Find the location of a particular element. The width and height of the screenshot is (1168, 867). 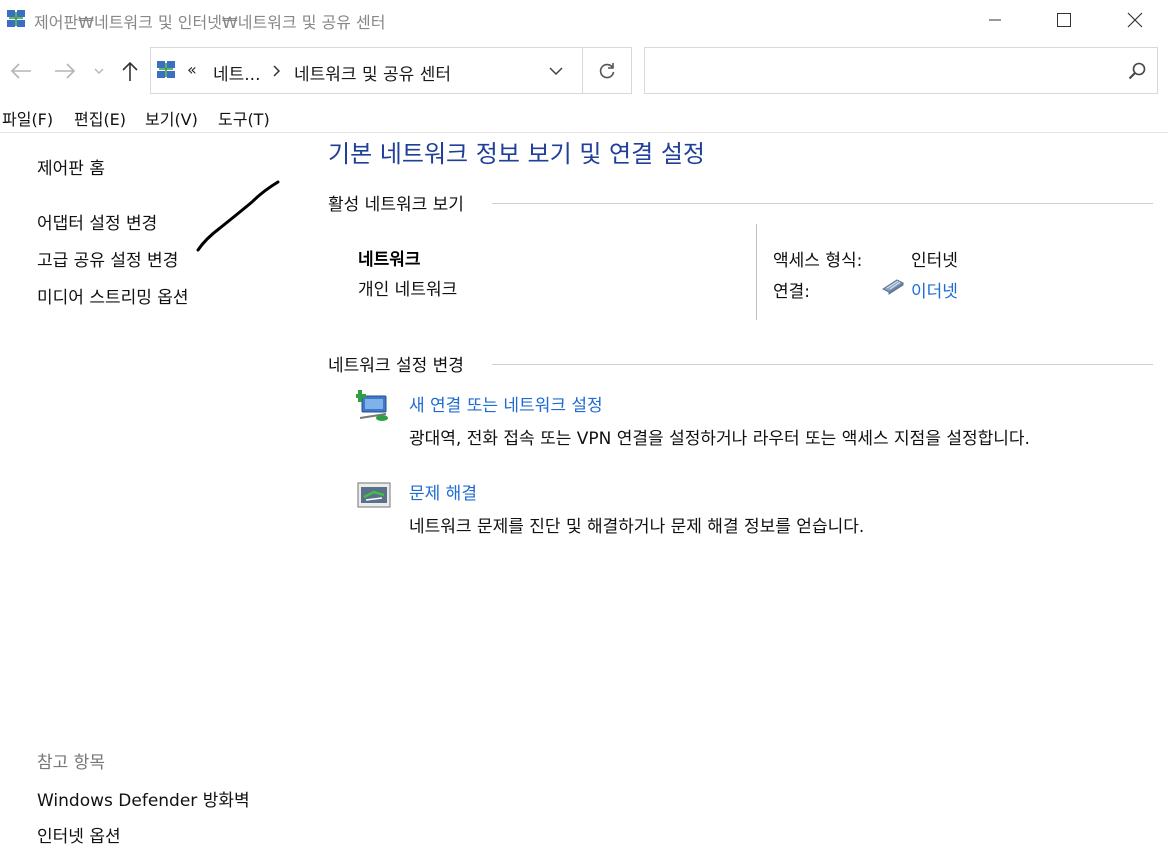

arrow-left-icon is located at coordinates (20, 71).